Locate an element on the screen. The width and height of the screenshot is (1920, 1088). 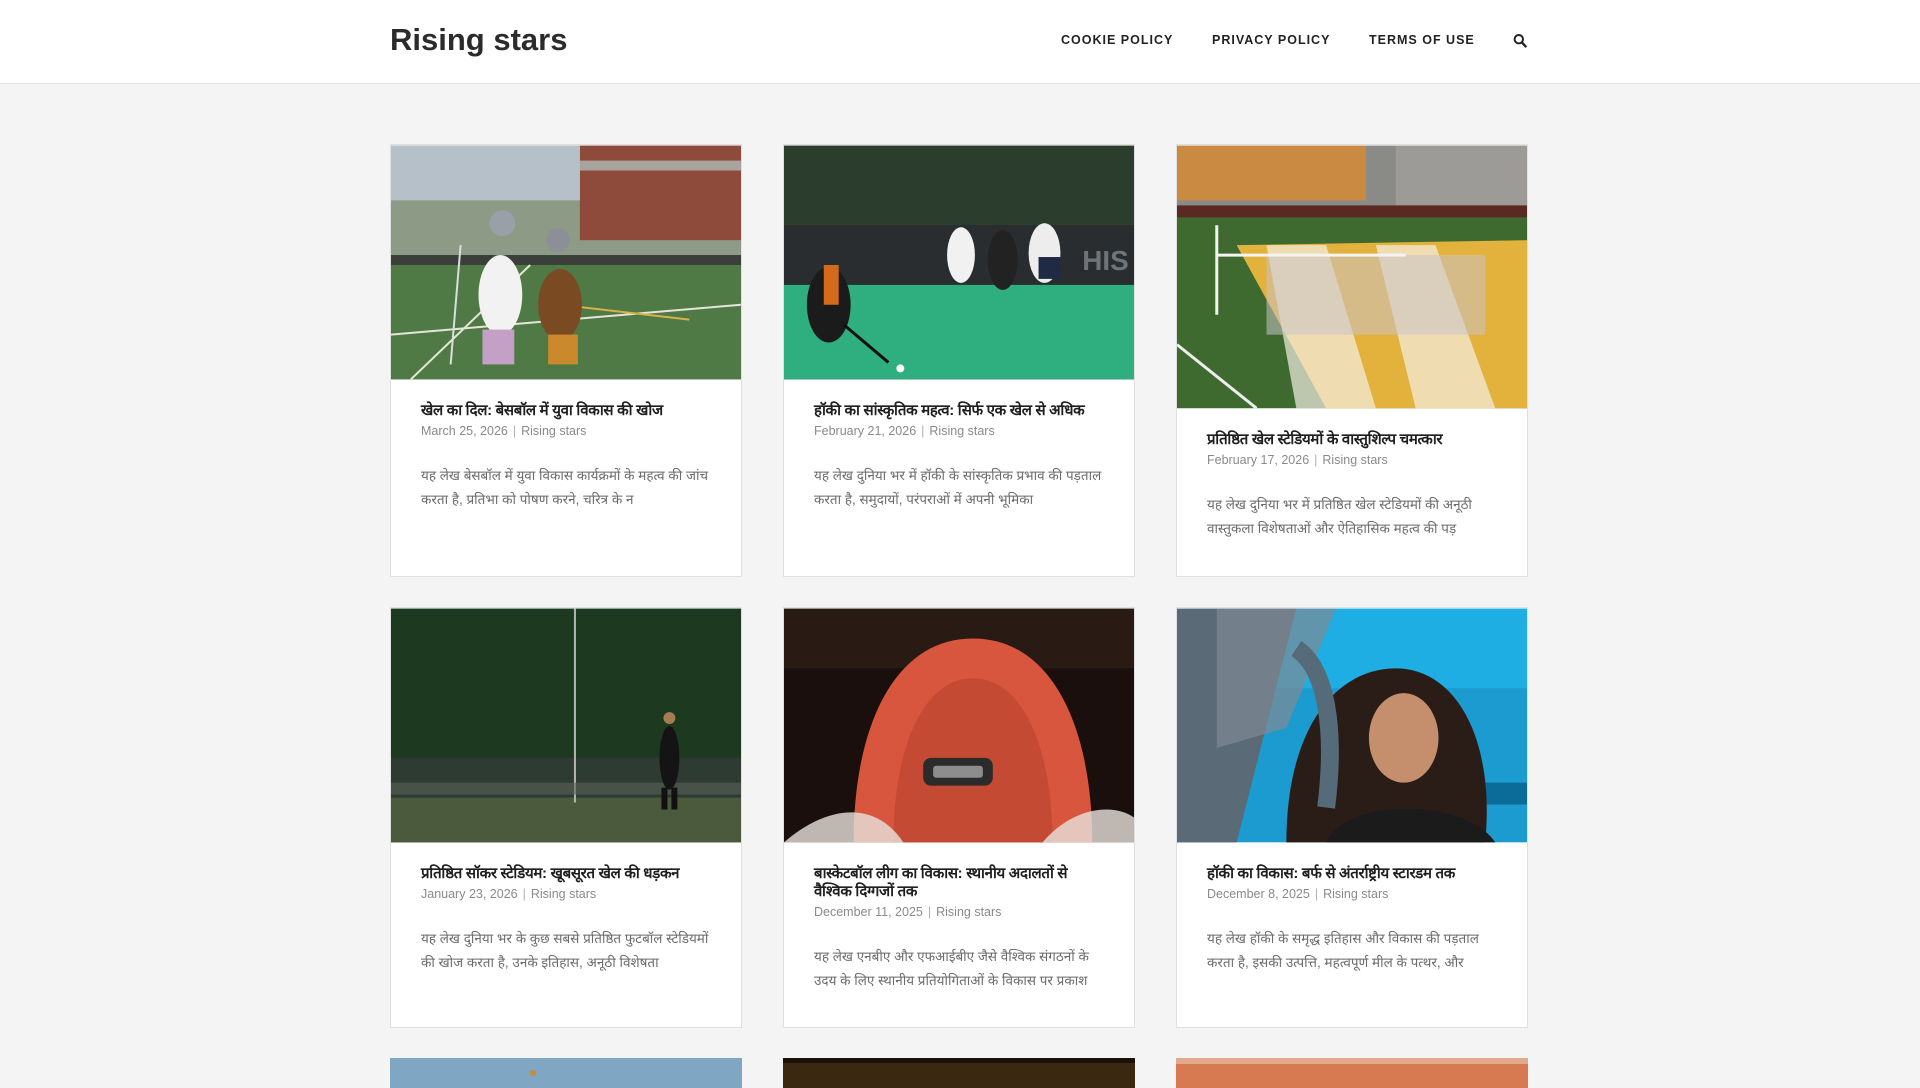
woman-portrait-photo is located at coordinates (1352, 725).